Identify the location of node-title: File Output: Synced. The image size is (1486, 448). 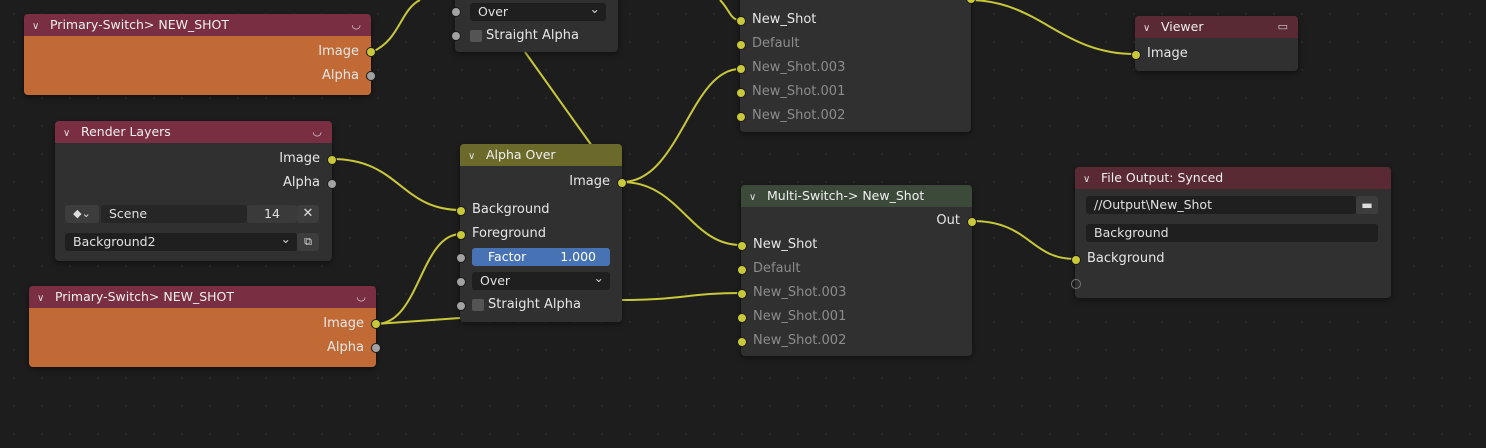
(1162, 177).